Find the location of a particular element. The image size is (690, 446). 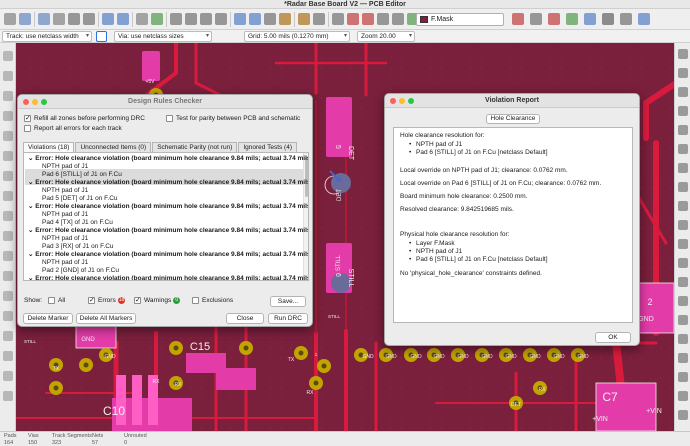

lock-icon is located at coordinates (285, 19).